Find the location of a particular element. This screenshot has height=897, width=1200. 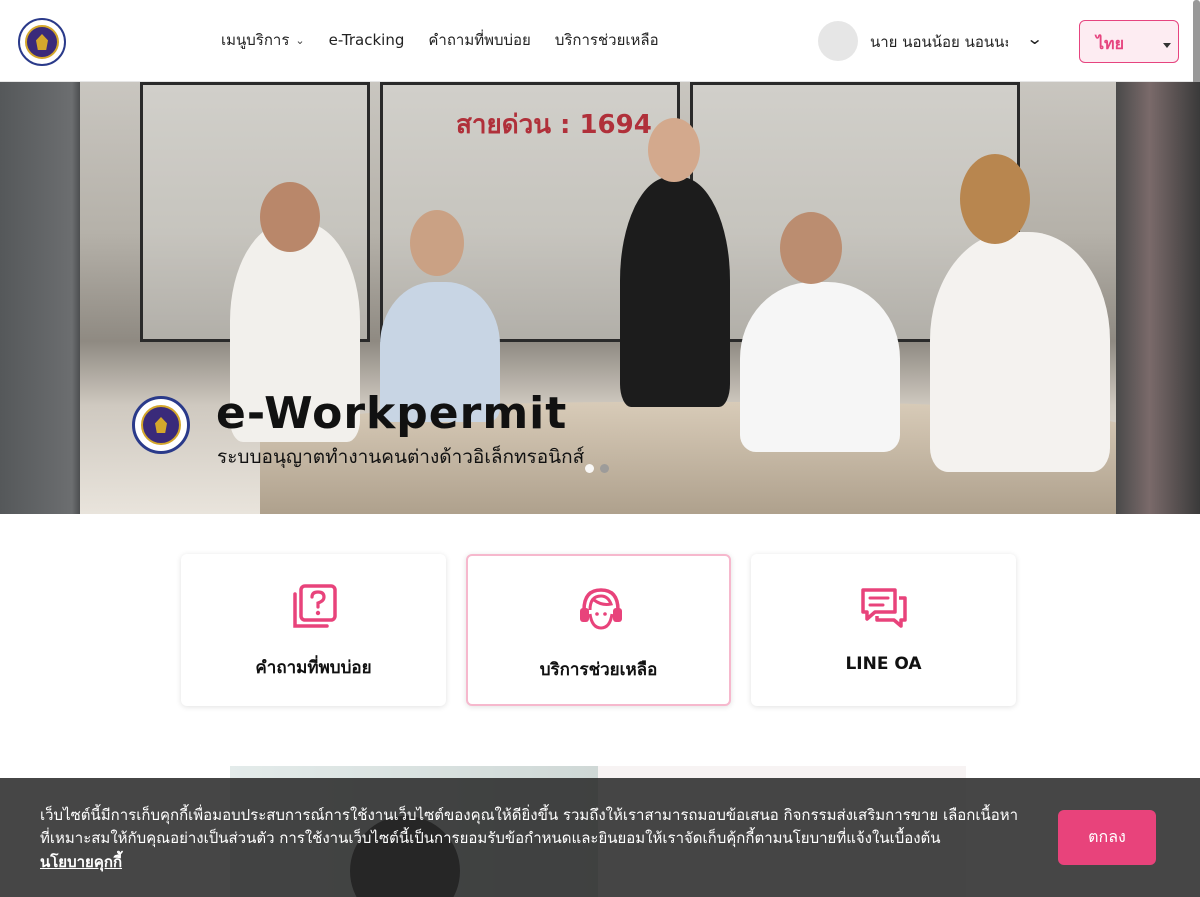

cookie-policy-link: นโยบายคุกกี้ is located at coordinates (81, 862).